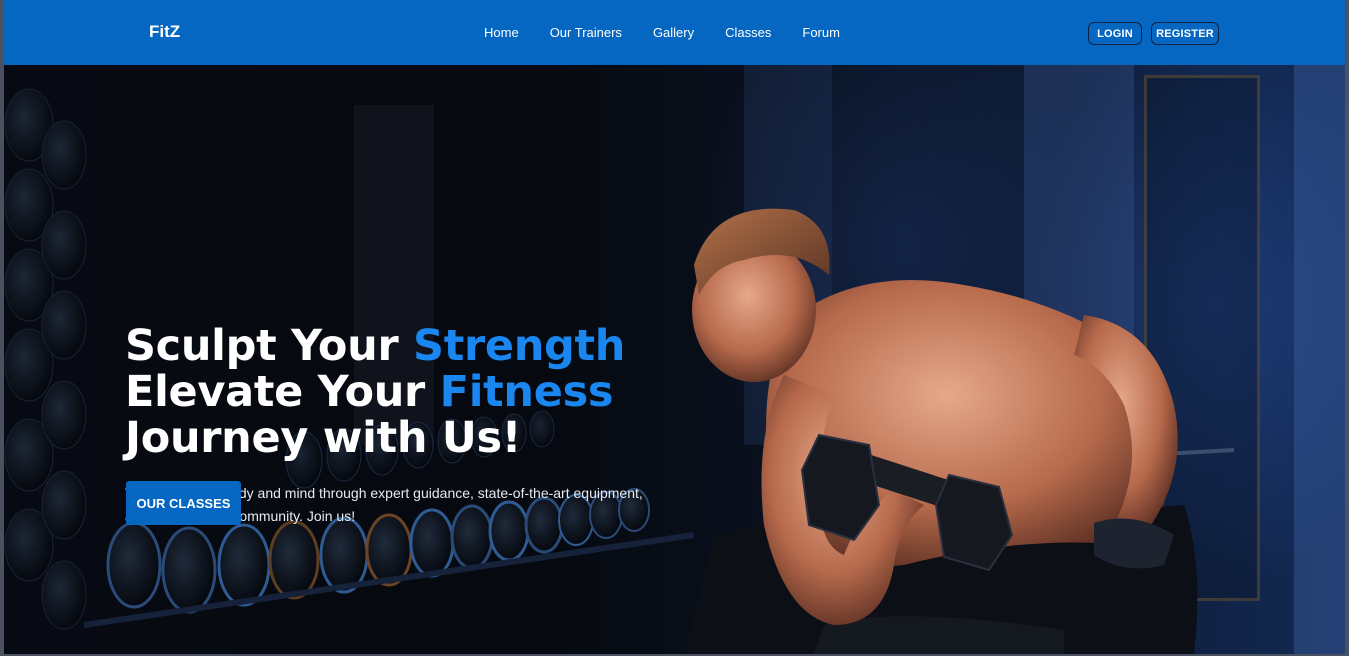  Describe the element at coordinates (519, 346) in the screenshot. I see `hero-title-accent-strength: Strength` at that location.